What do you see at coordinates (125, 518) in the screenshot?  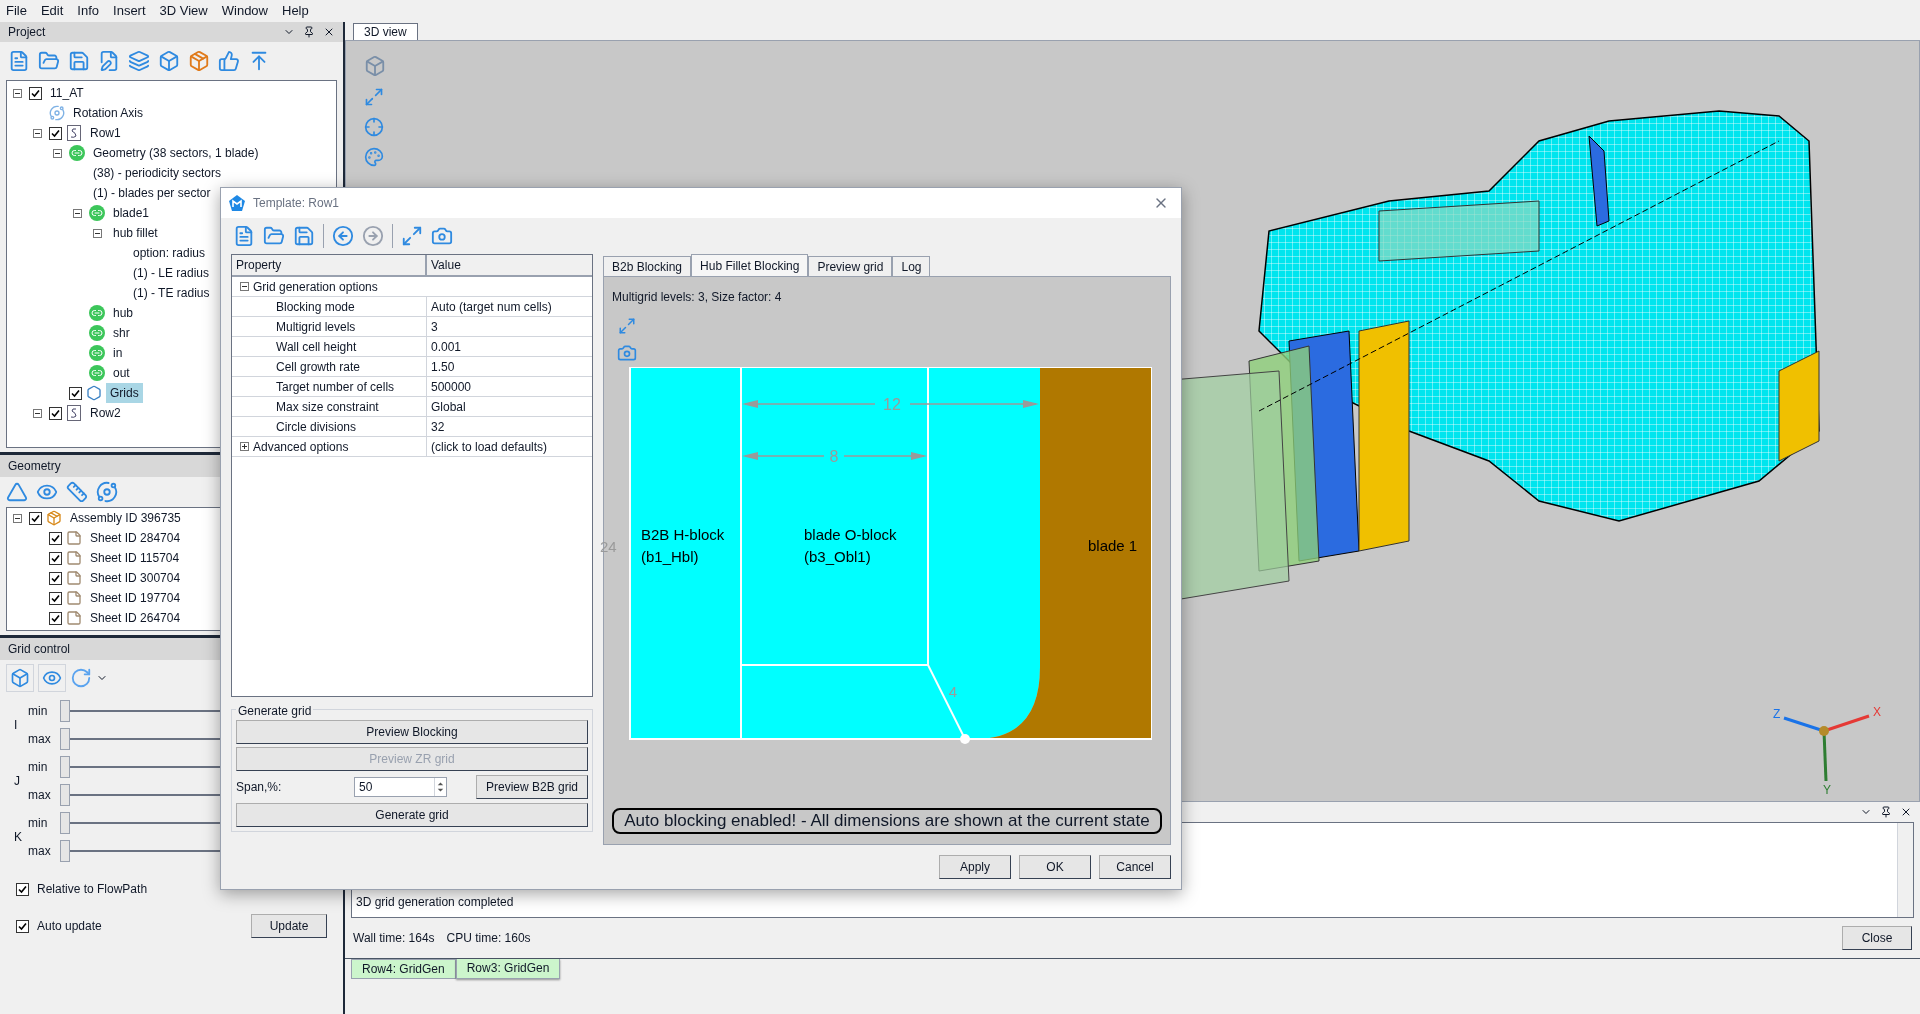 I see `tree-item: Assembly ID 396735` at bounding box center [125, 518].